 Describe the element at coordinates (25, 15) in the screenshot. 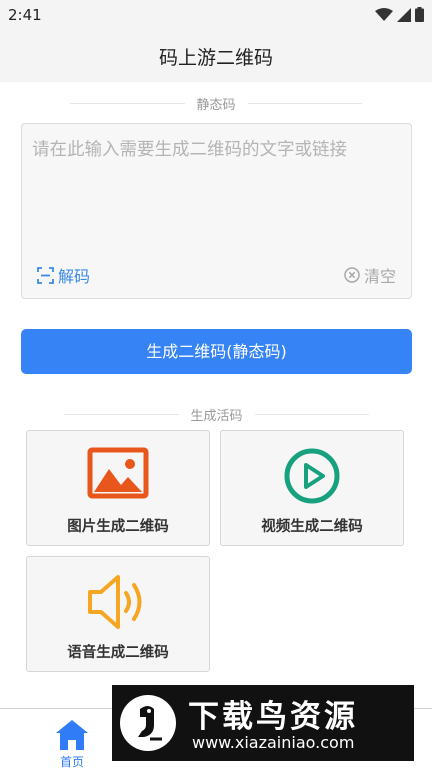

I see `status-time: 2:41` at that location.